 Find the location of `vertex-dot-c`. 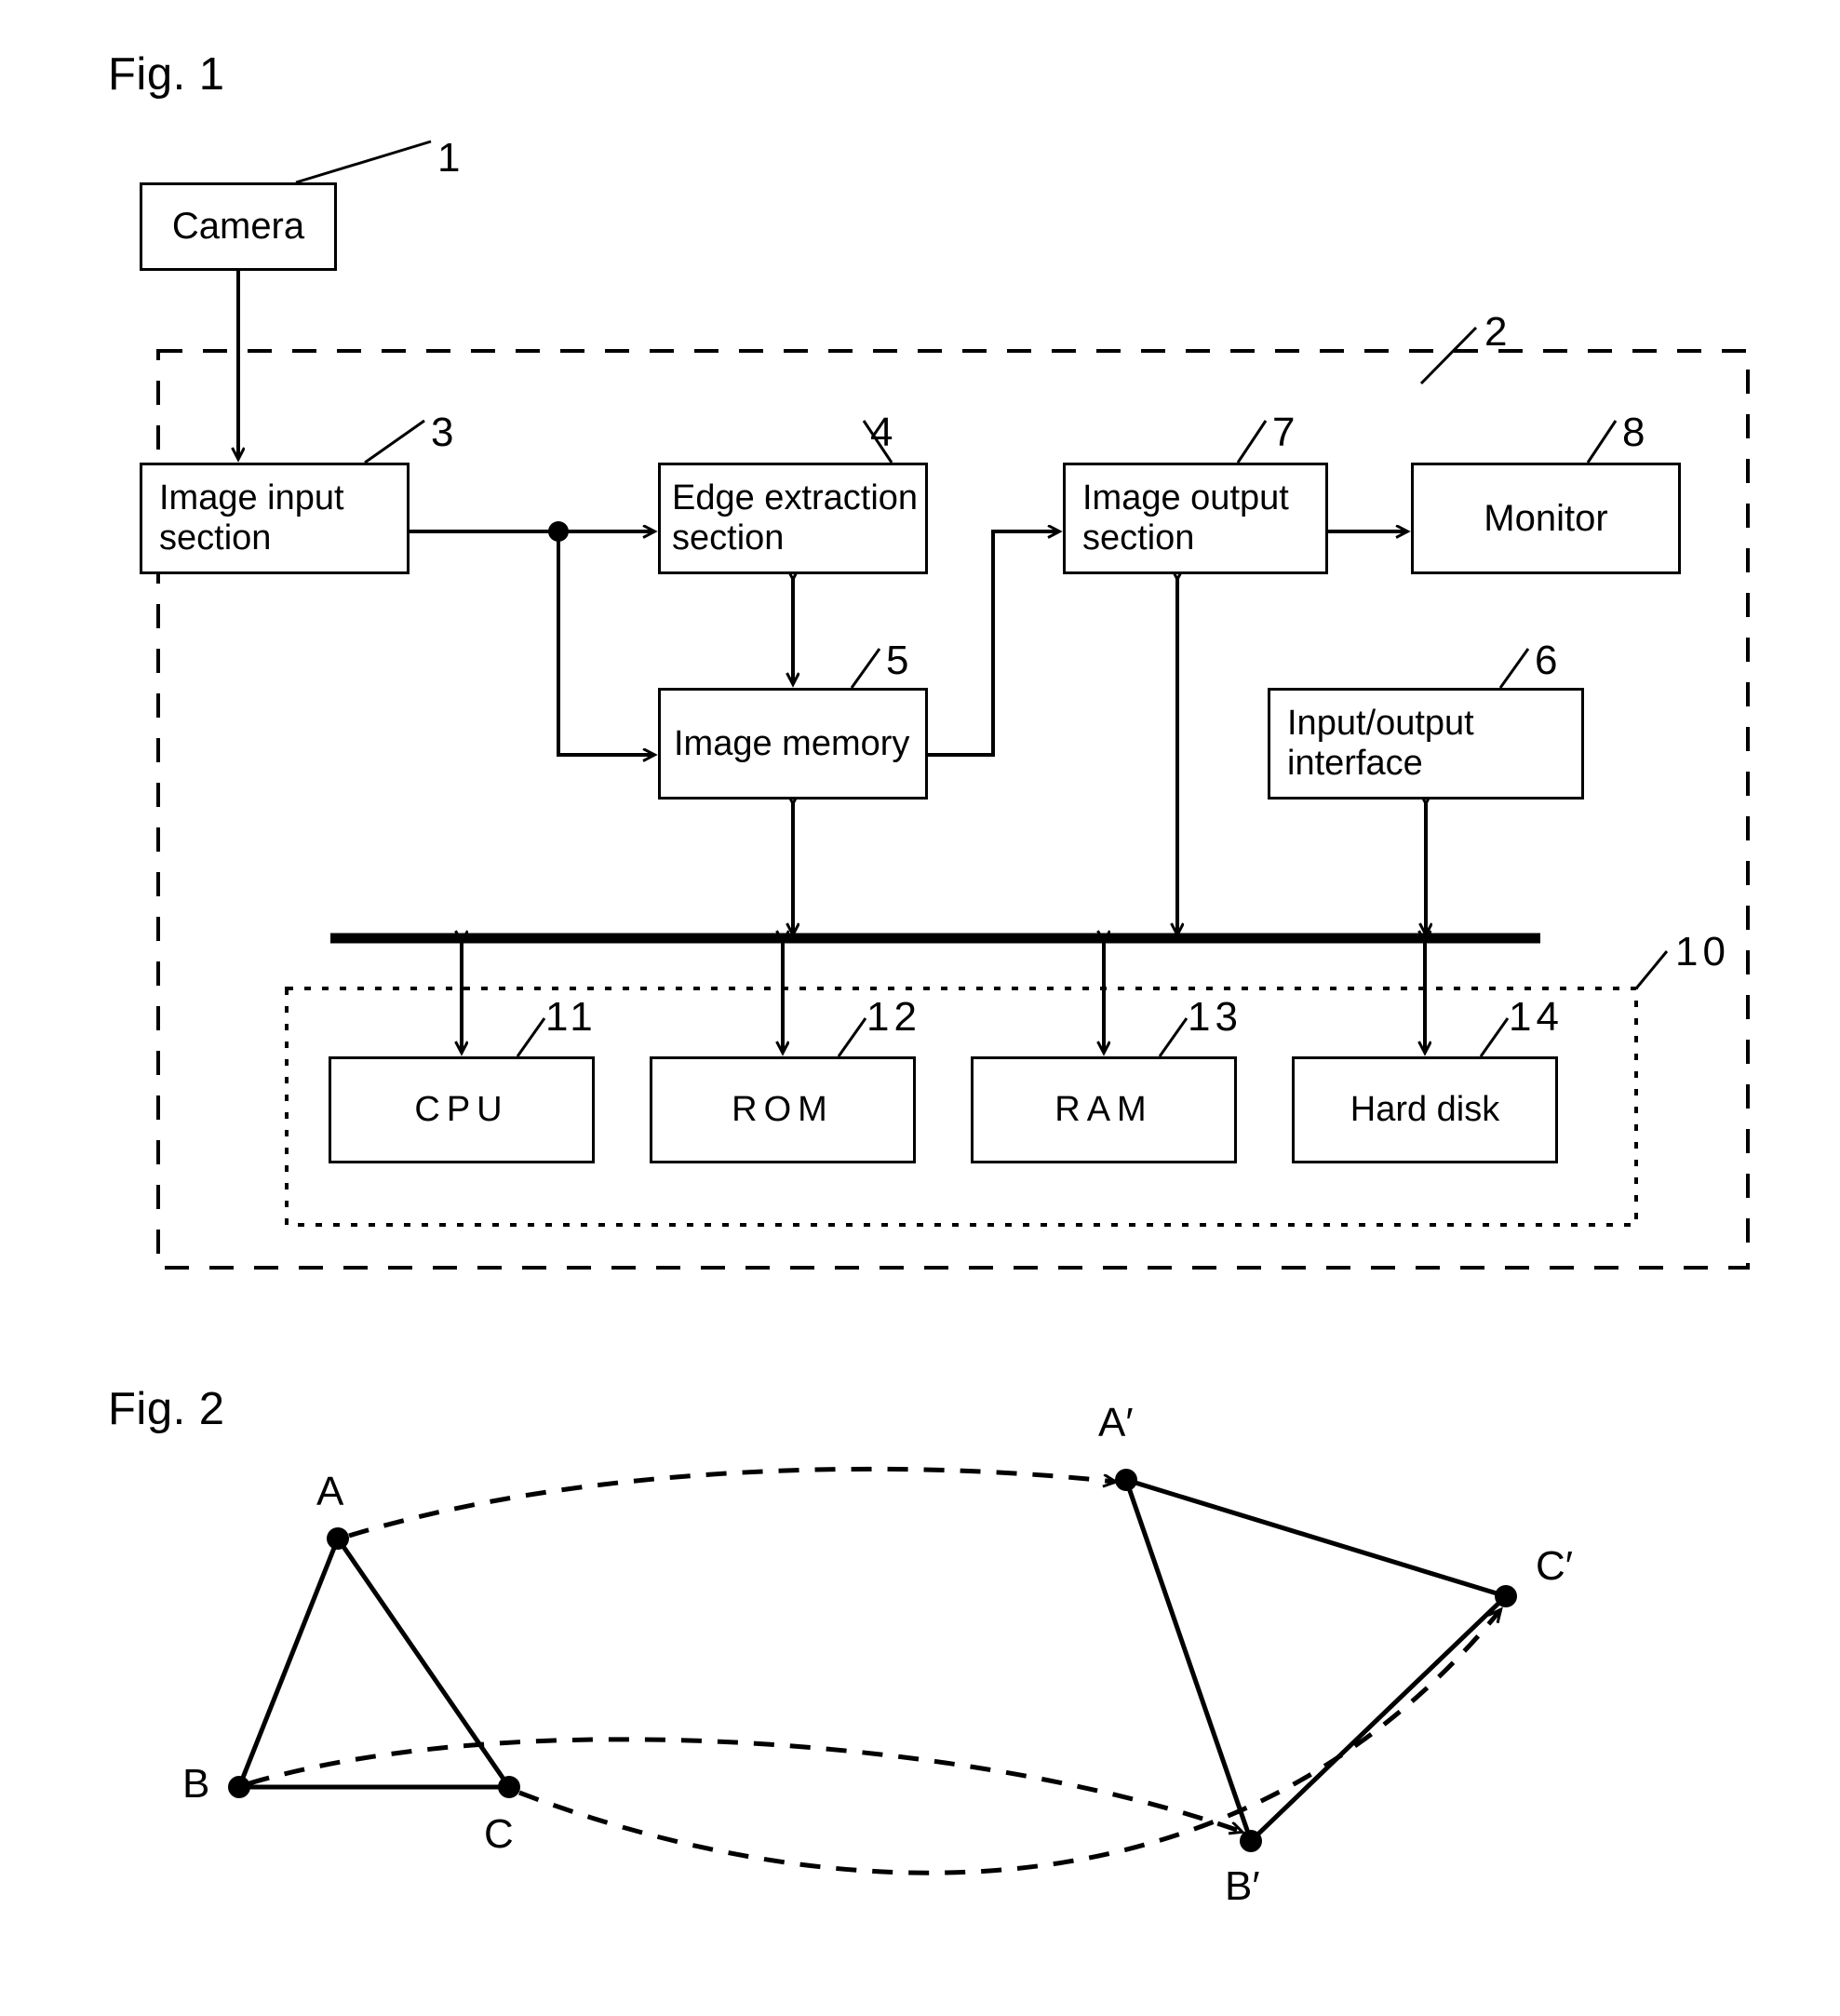

vertex-dot-c is located at coordinates (509, 1787).